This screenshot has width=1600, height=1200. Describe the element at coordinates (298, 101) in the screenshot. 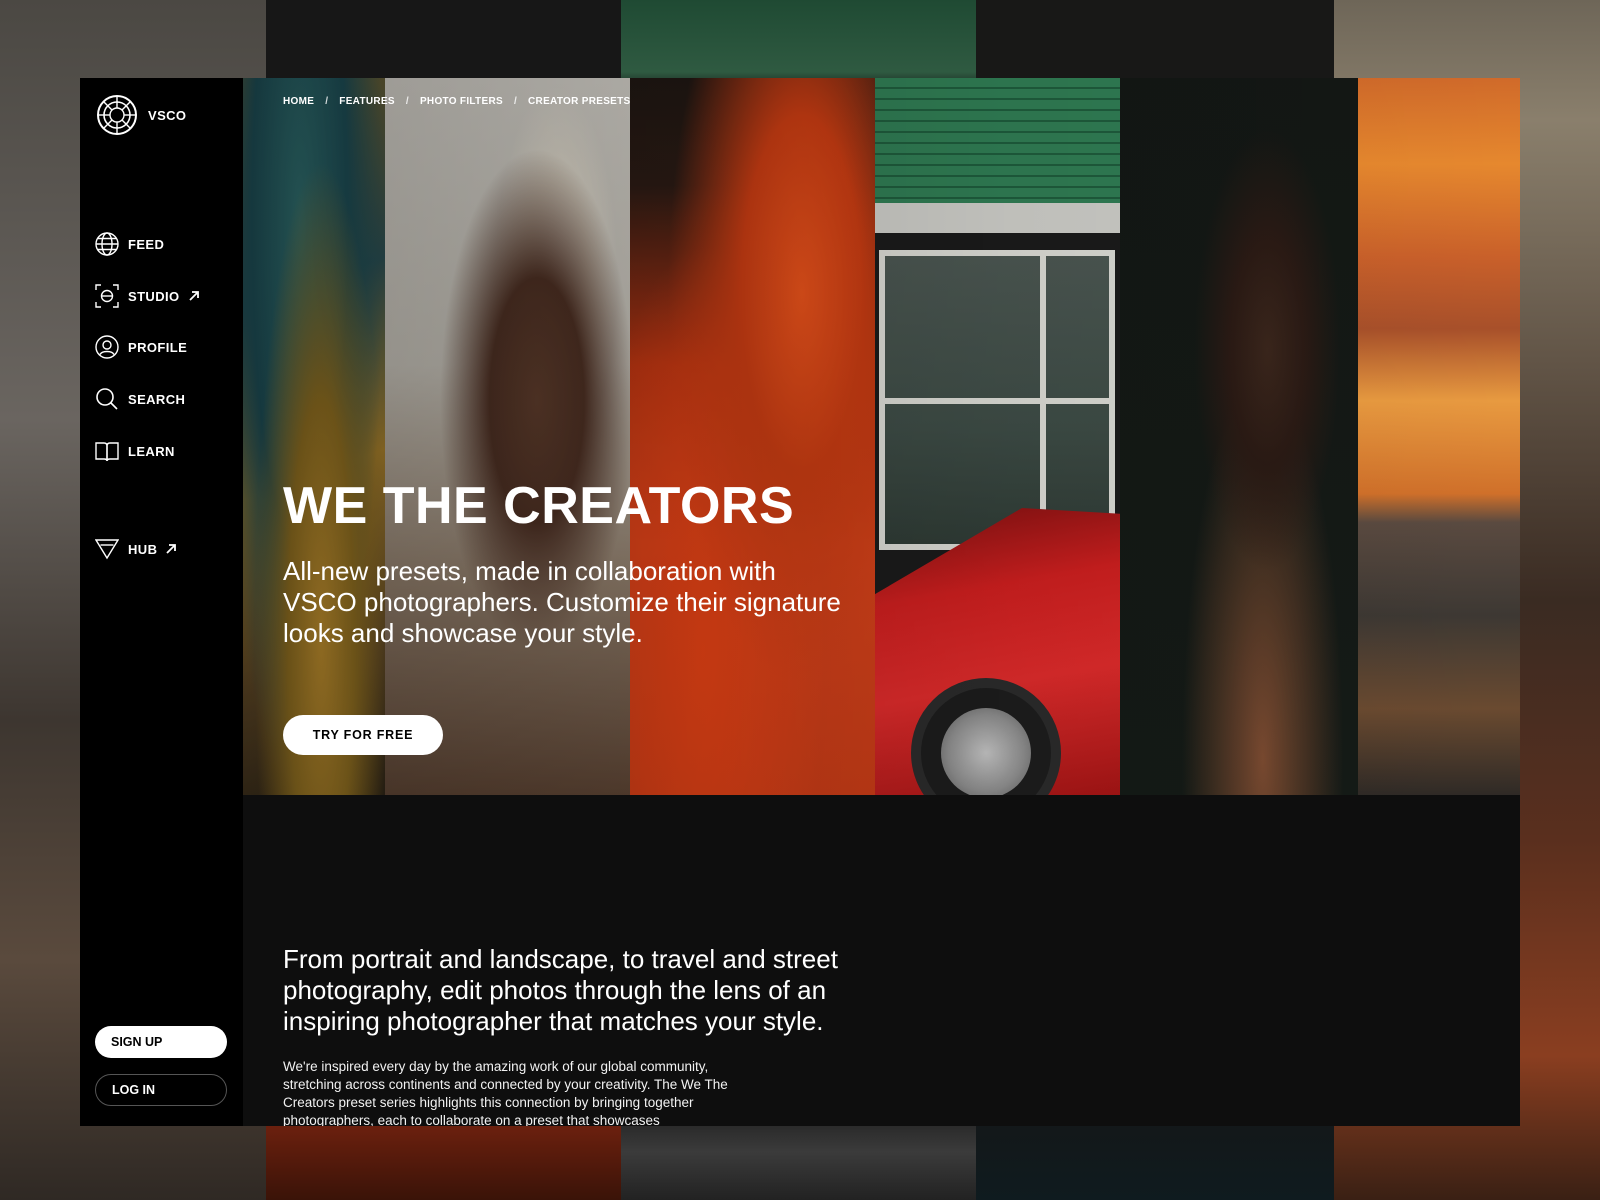

I see `breadcrumb-home: HOME` at that location.